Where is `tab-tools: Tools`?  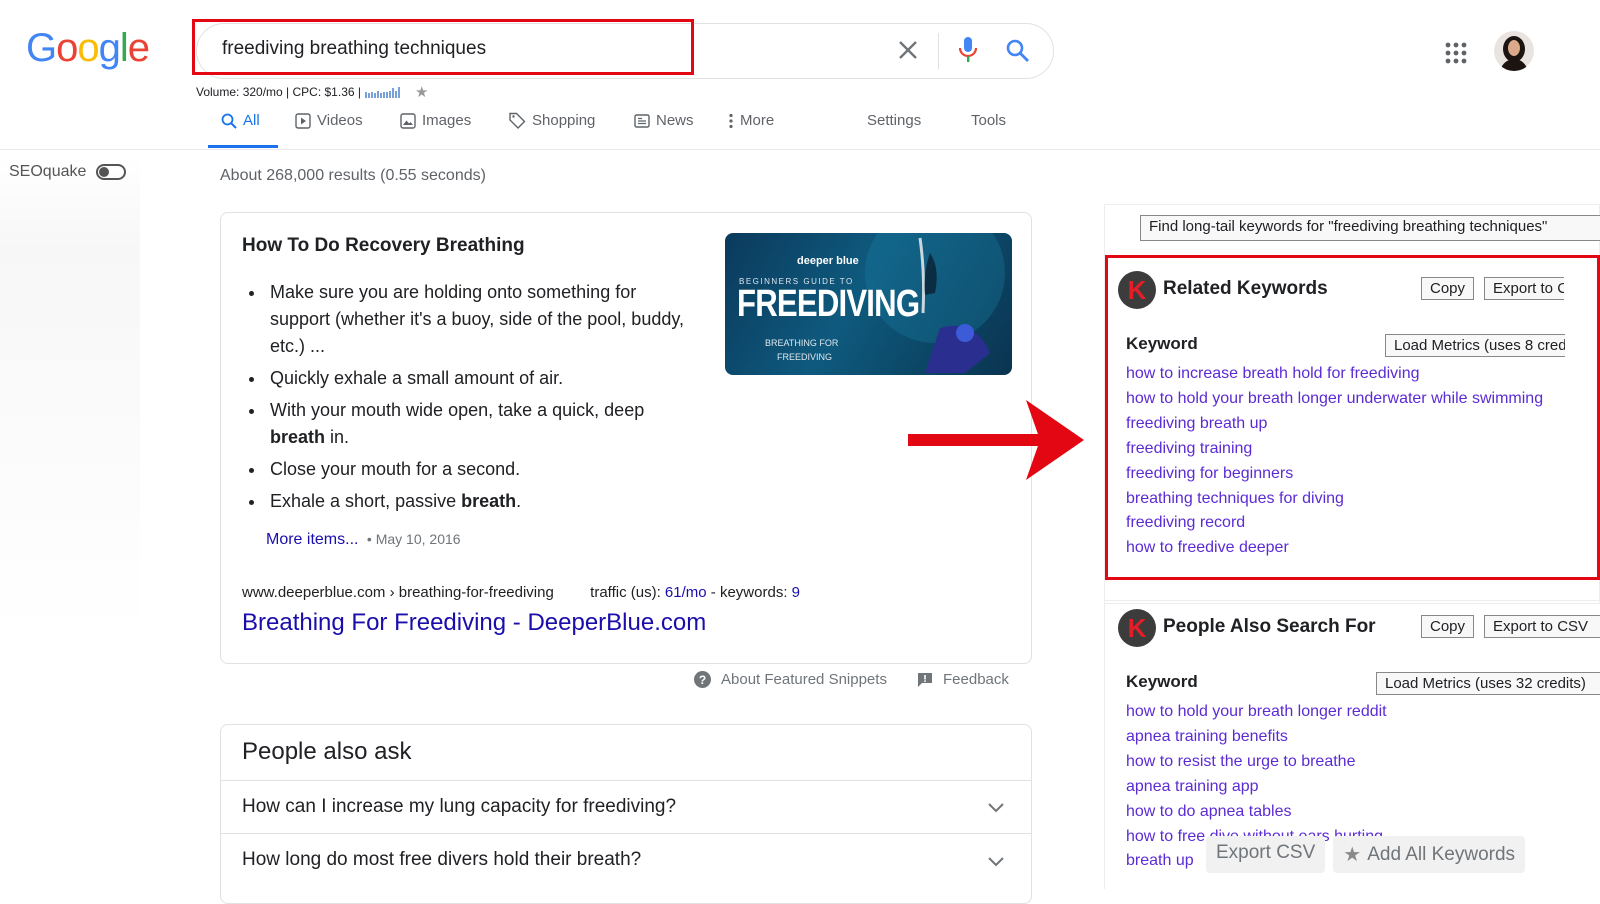
tab-tools: Tools is located at coordinates (988, 120).